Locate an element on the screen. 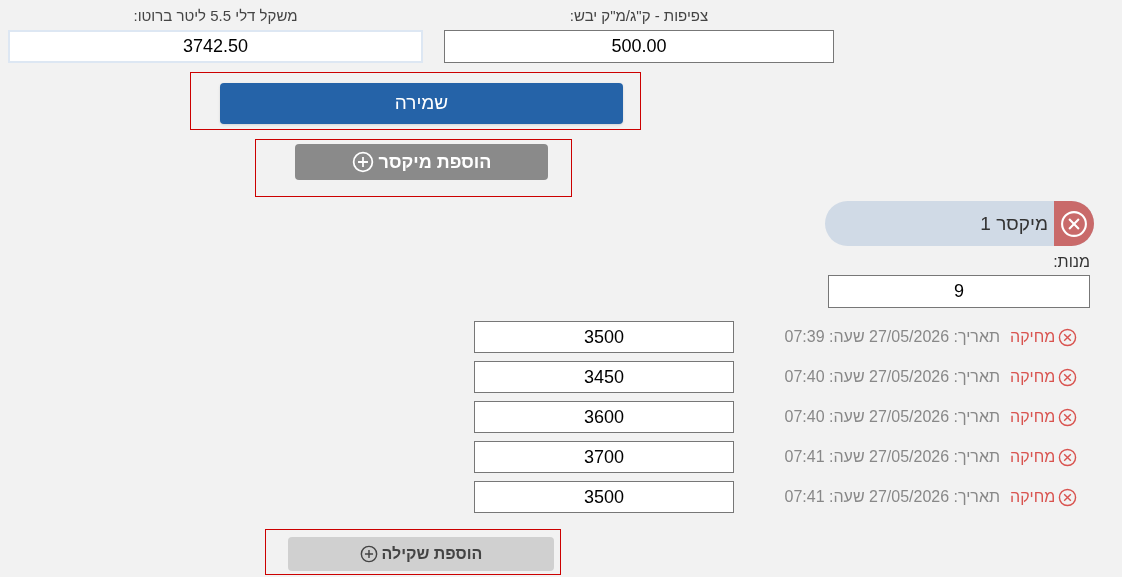 Image resolution: width=1122 pixels, height=577 pixels. add-weighing-button: הוספת שקילה is located at coordinates (421, 554).